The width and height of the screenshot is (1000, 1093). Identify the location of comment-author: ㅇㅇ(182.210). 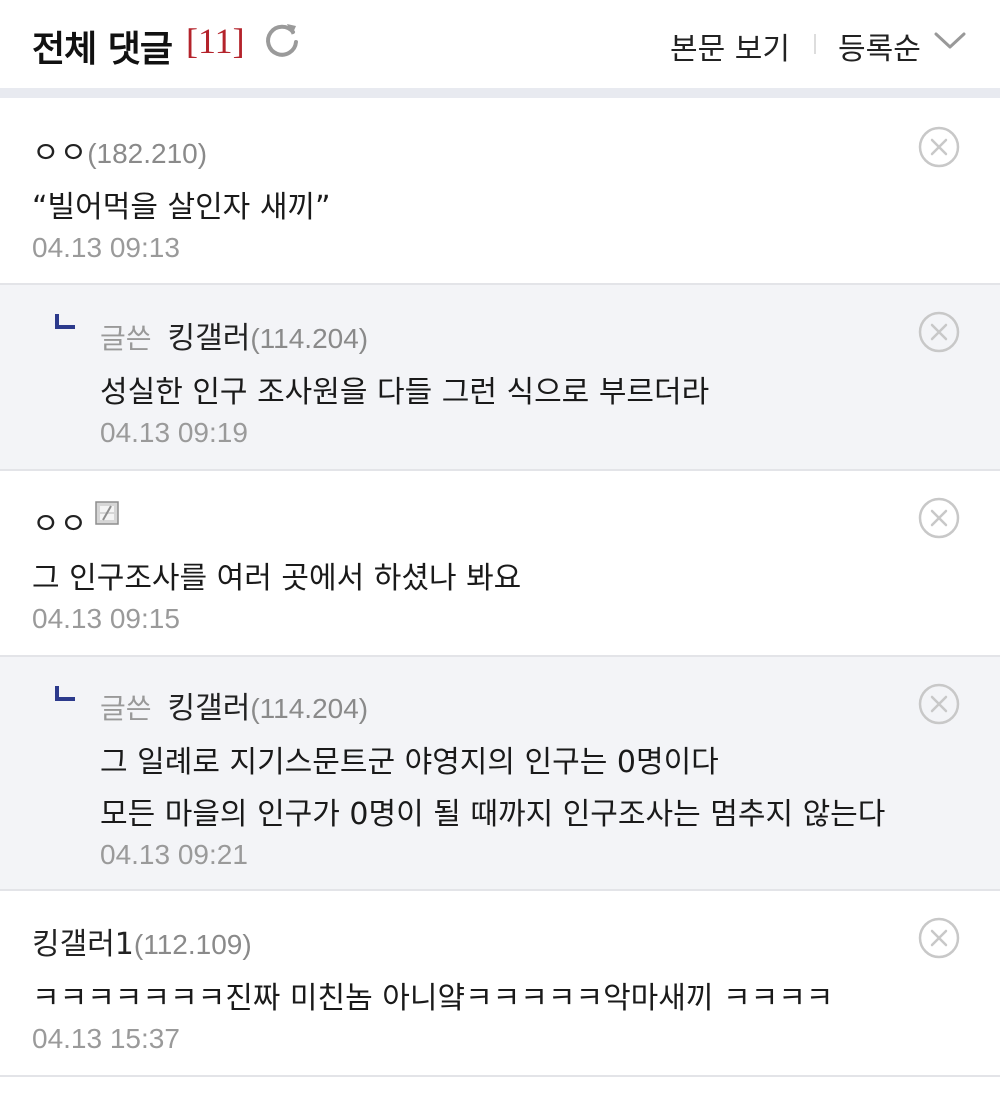
(119, 150).